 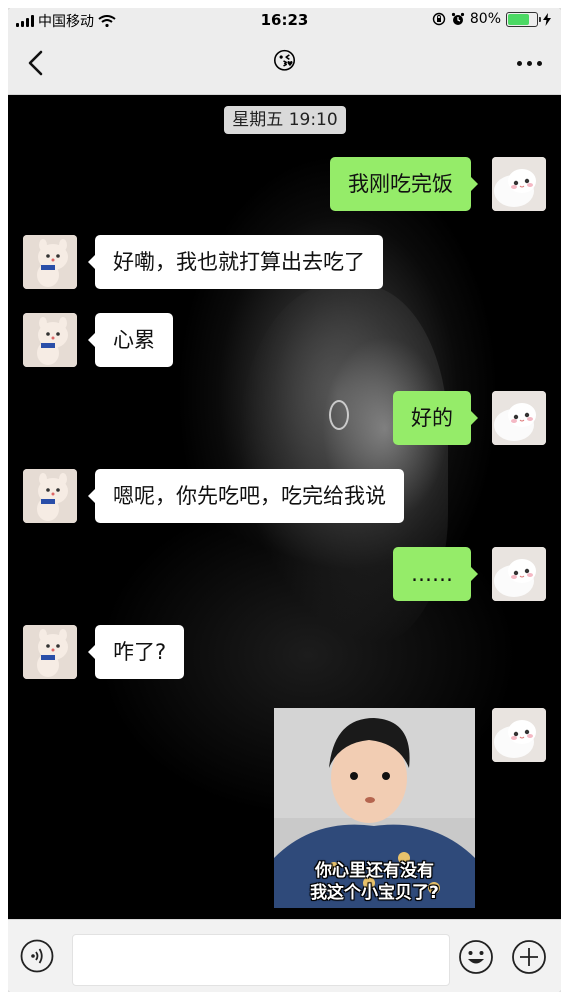 I want to click on chat-timestamp: 星期五 19:10, so click(x=285, y=120).